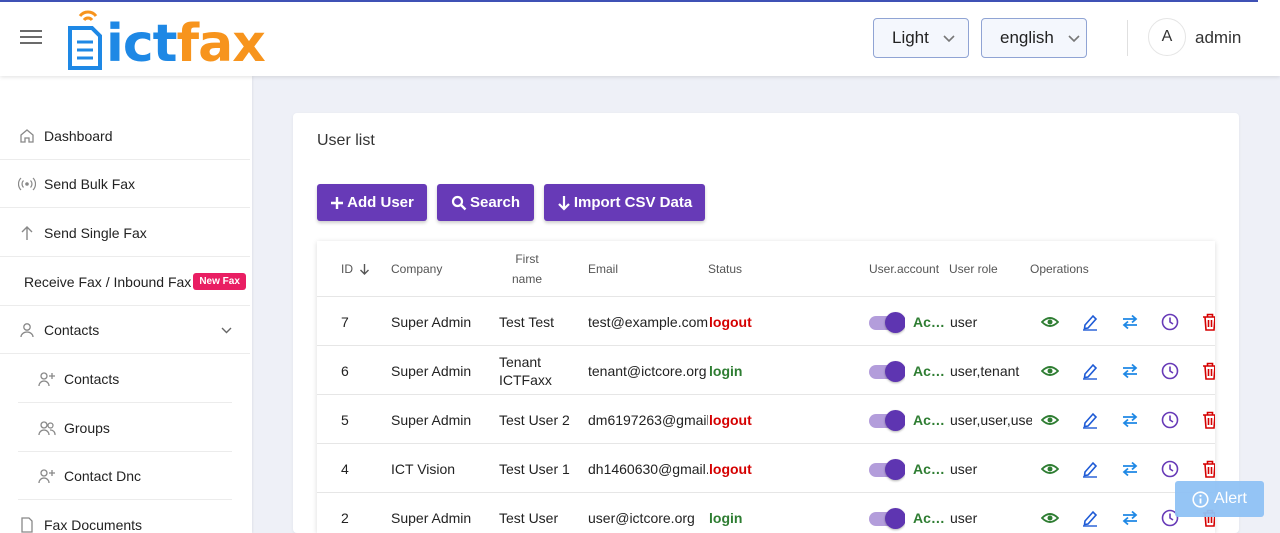 The height and width of the screenshot is (533, 1280). I want to click on column-header-operations: Operations, so click(1059, 269).